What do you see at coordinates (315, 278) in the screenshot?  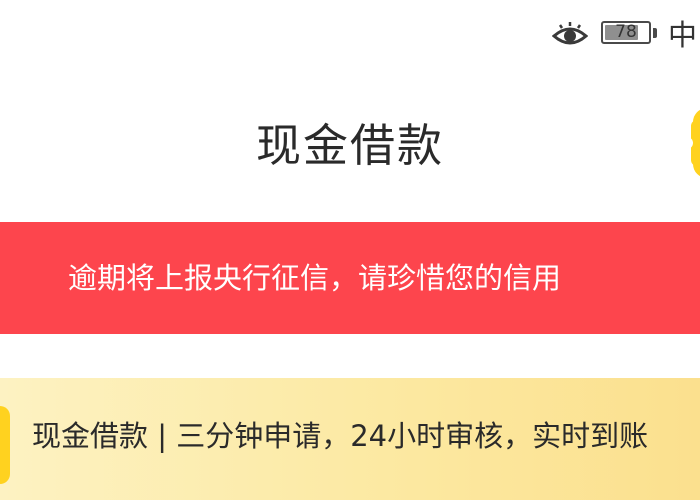 I see `warning-text: 逾期将上报央行征信，请珍惜您的信用` at bounding box center [315, 278].